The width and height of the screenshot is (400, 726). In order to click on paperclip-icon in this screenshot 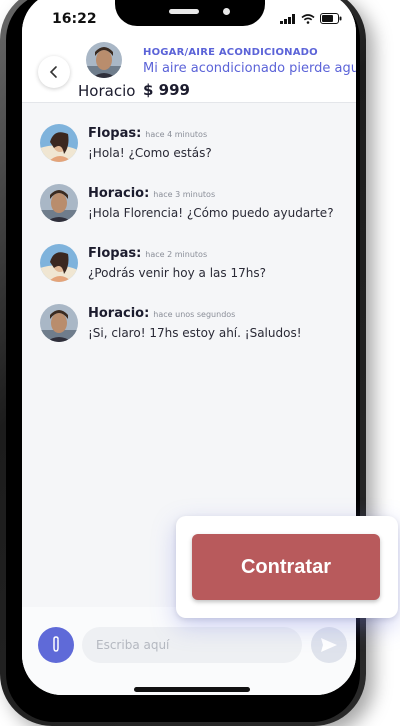, I will do `click(56, 644)`.